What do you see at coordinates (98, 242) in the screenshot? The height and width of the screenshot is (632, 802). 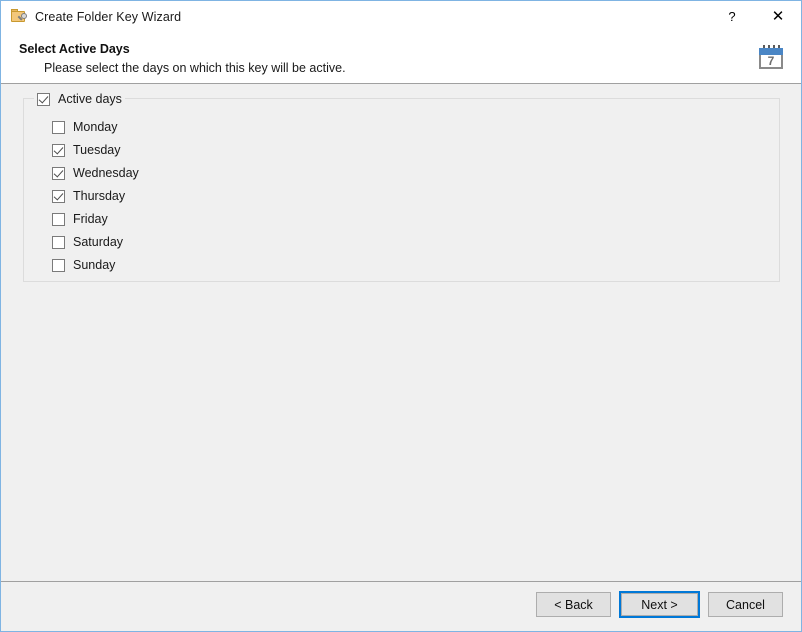 I see `label-saturday: Saturday` at bounding box center [98, 242].